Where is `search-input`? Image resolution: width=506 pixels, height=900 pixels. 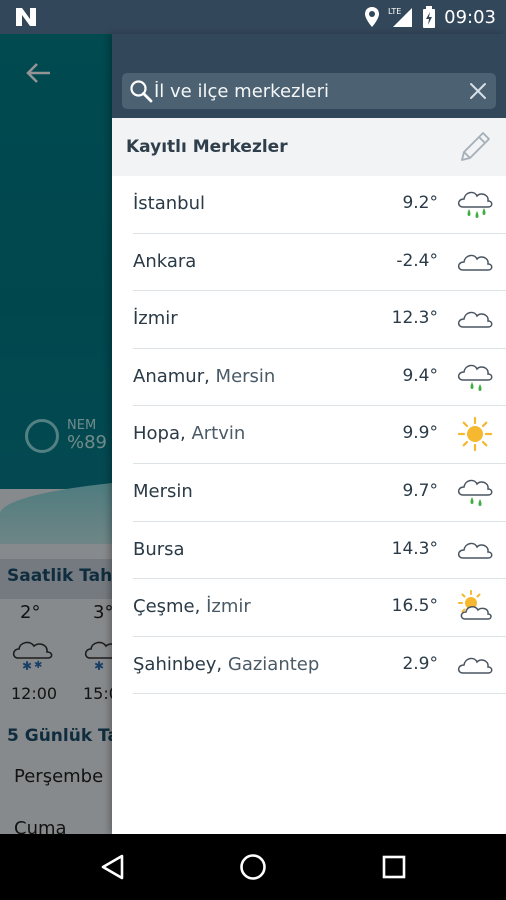 search-input is located at coordinates (309, 91).